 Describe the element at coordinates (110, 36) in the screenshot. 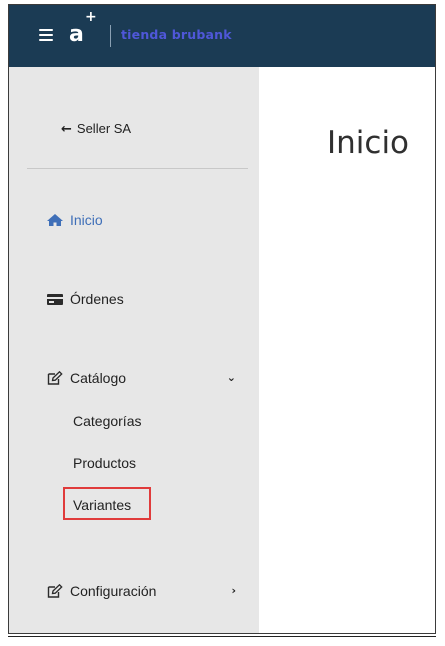

I see `logo-separator` at that location.